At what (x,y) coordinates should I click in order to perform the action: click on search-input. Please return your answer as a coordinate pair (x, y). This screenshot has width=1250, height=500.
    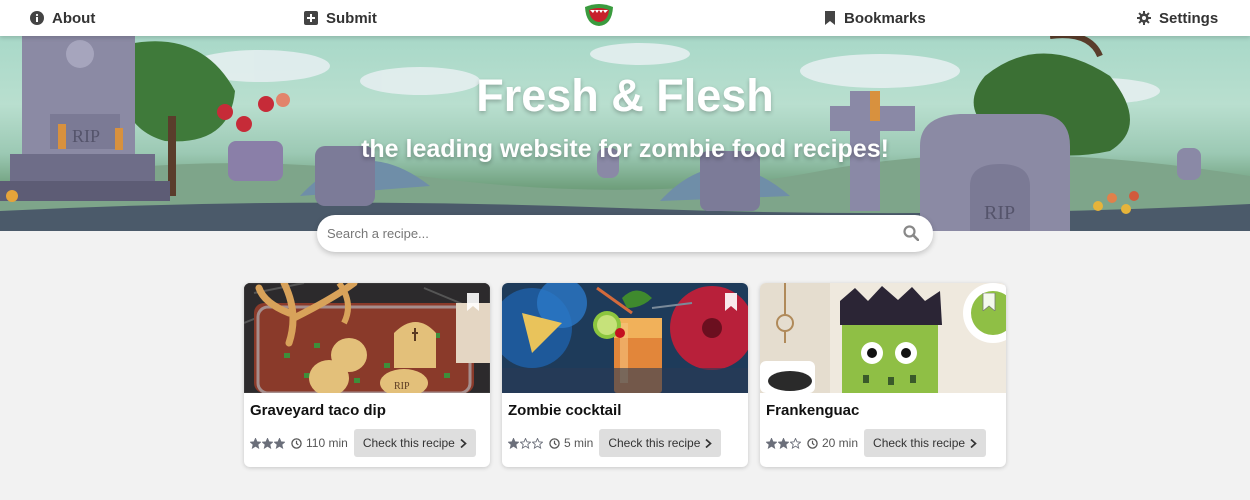
    Looking at the image, I should click on (607, 233).